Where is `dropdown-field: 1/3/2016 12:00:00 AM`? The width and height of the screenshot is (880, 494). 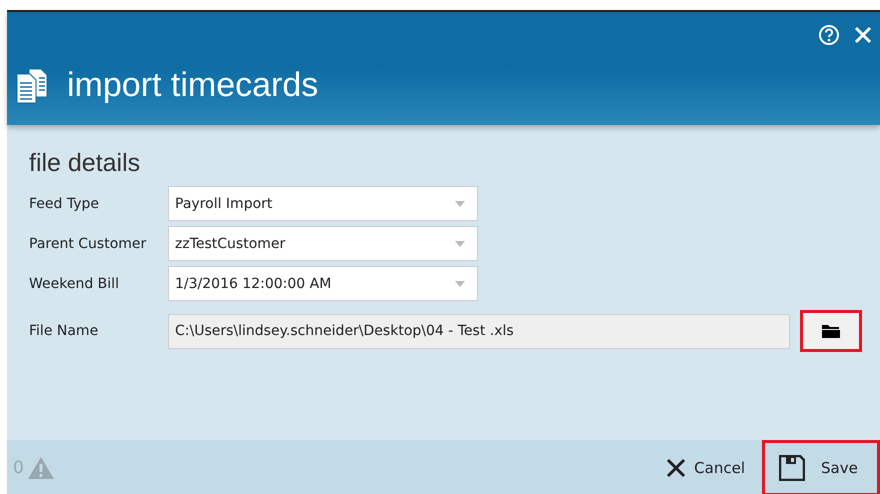
dropdown-field: 1/3/2016 12:00:00 AM is located at coordinates (323, 283).